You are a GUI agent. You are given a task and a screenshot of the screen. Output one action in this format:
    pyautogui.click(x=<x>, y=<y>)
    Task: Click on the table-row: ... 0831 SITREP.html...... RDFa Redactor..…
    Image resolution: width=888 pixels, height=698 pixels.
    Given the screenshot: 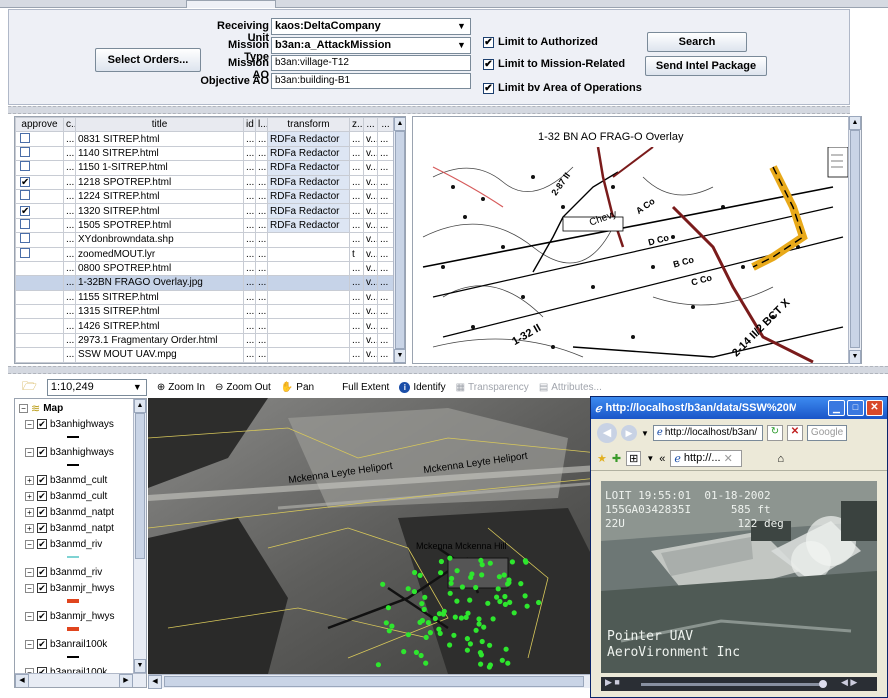 What is the action you would take?
    pyautogui.click(x=204, y=139)
    